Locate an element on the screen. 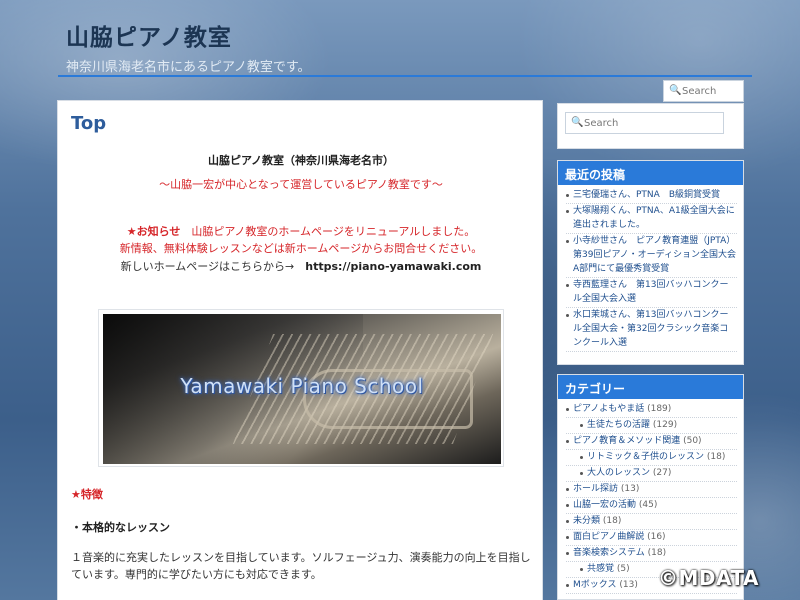  category-item: ピアノ教育＆メソッド関連 (50) is located at coordinates (651, 442).